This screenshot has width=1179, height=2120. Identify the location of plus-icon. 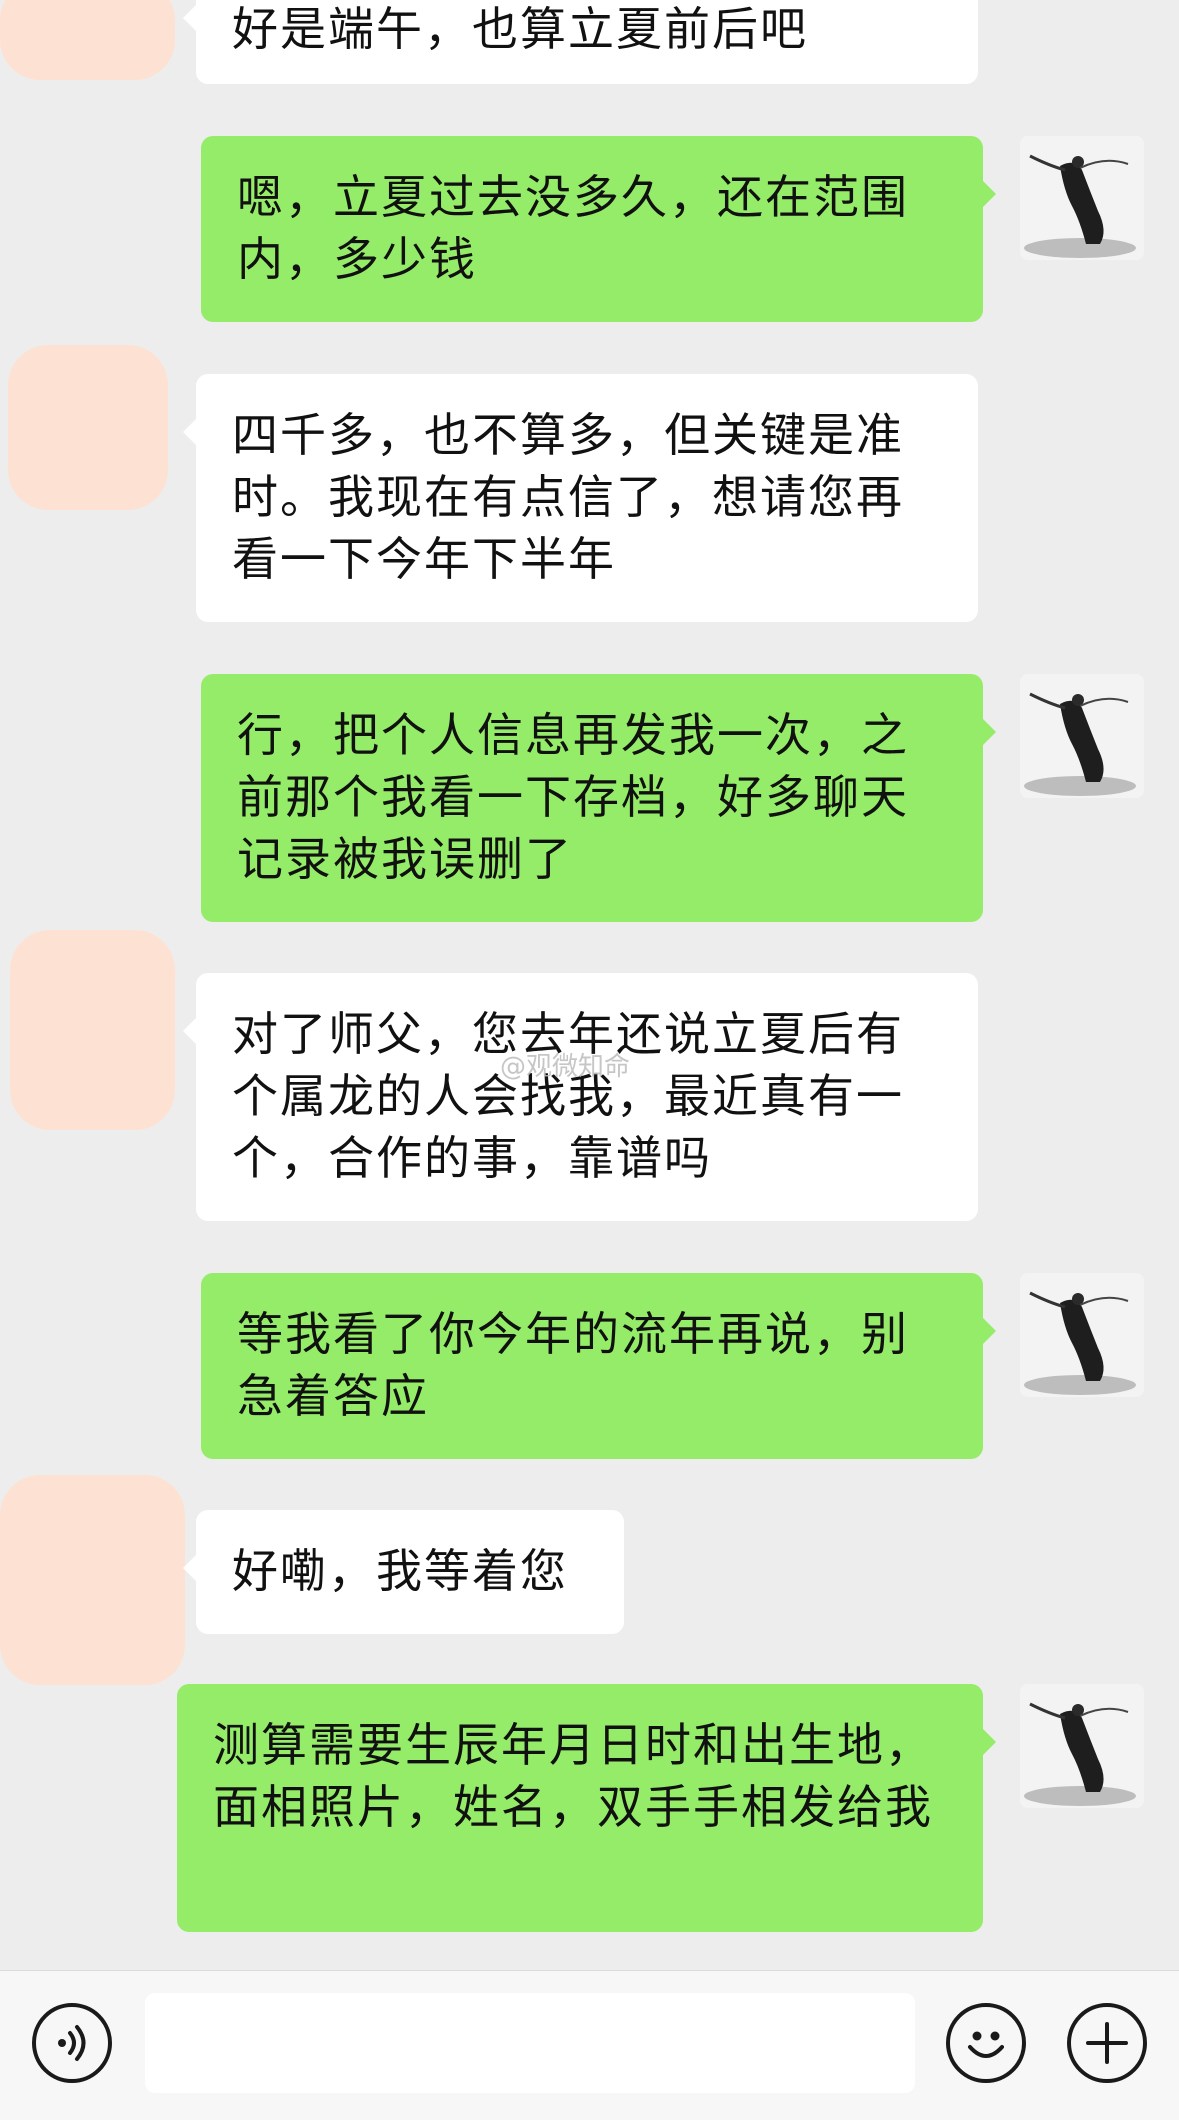
(1107, 2043).